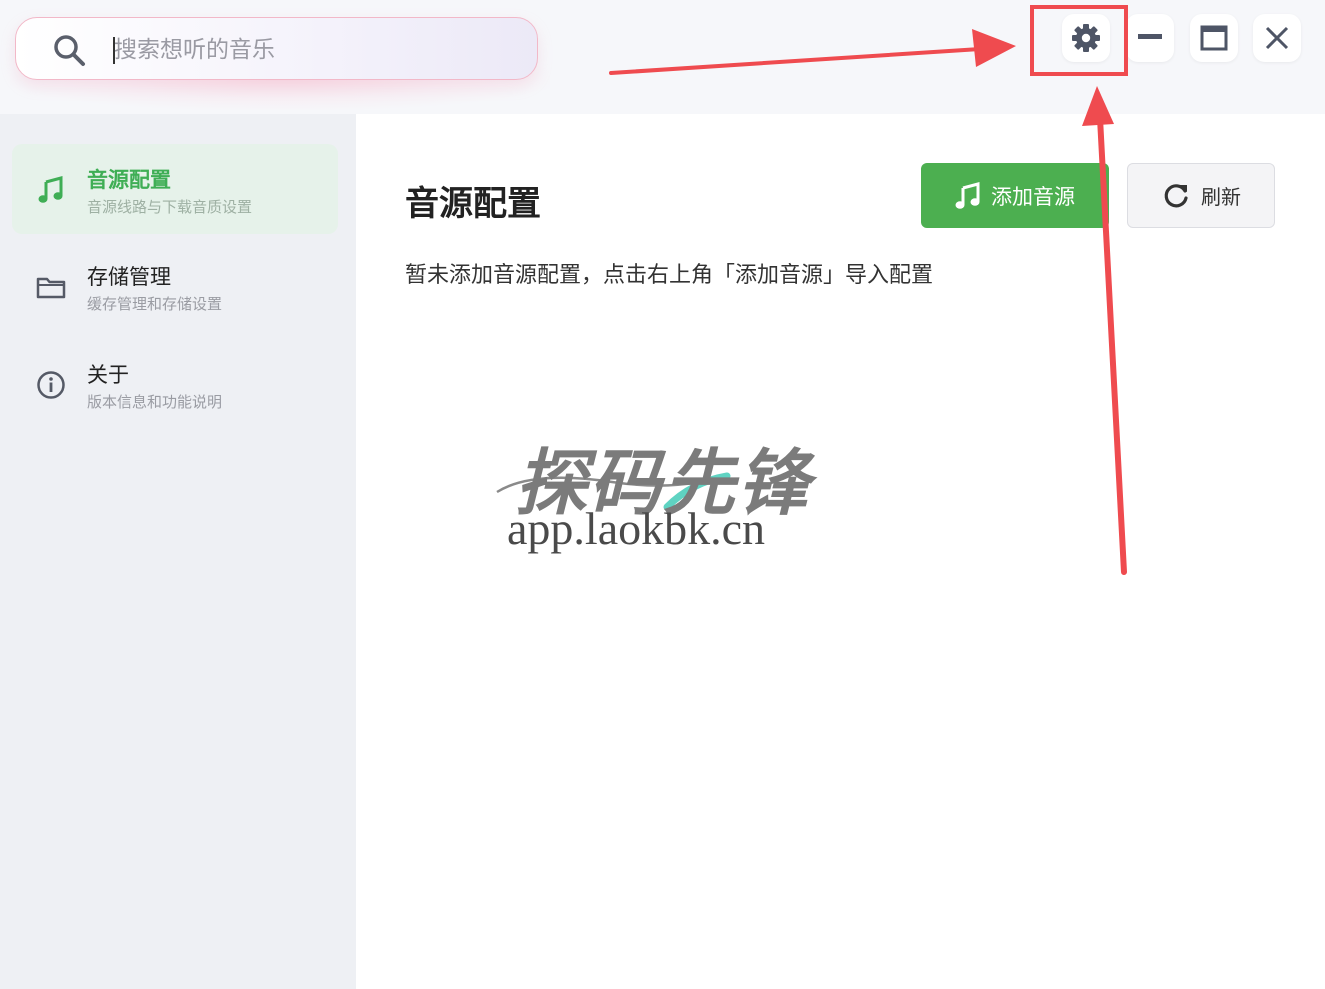  I want to click on sidebar-item-storage: 存储管理 缓存管理和存储设置, so click(175, 286).